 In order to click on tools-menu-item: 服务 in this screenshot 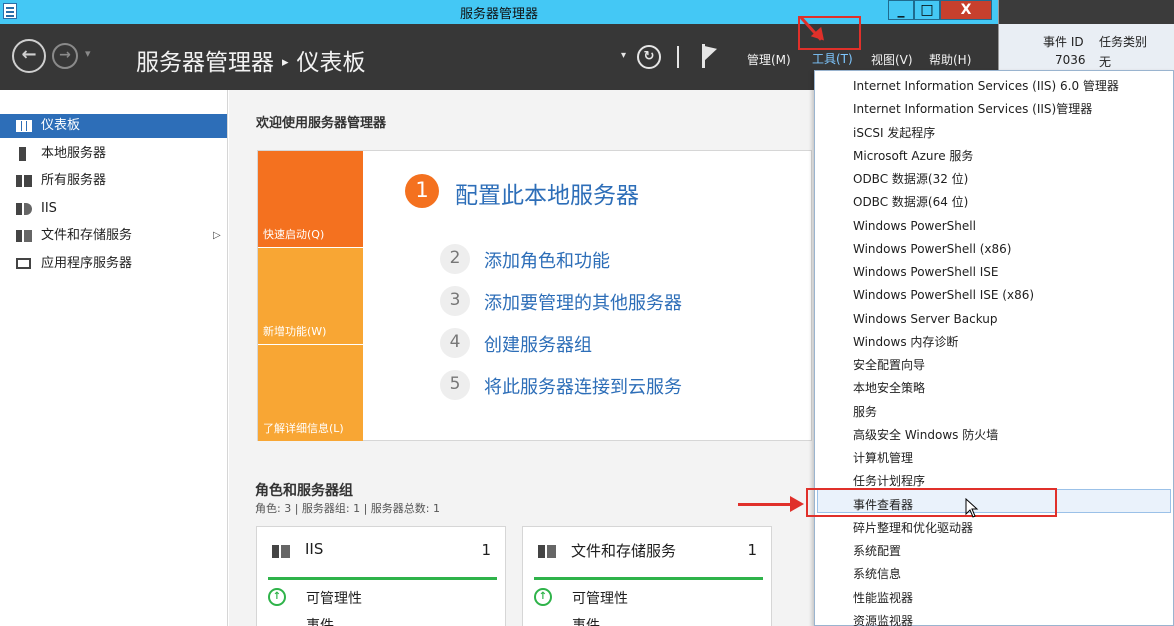, I will do `click(865, 412)`.